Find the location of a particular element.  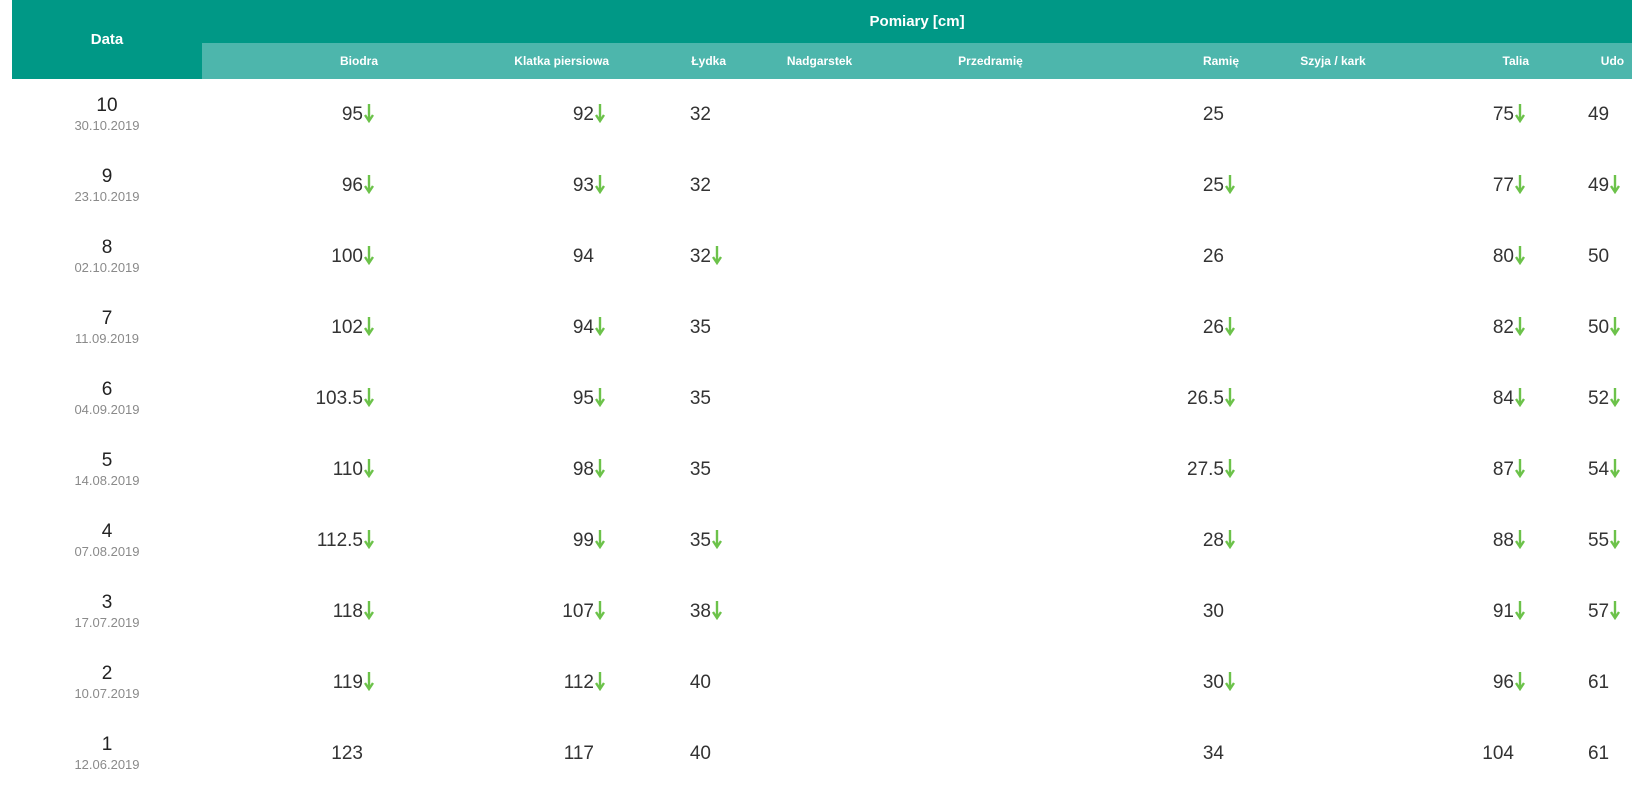

measurement-cell: 119 is located at coordinates (294, 682).